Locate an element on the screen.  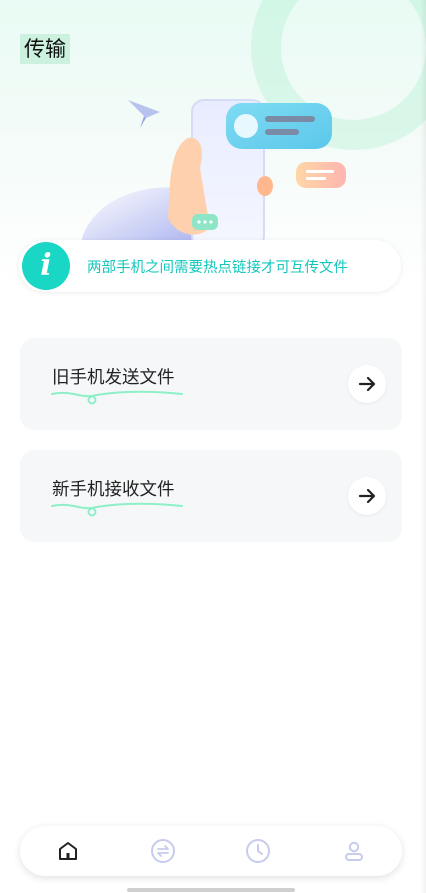
home-indicator is located at coordinates (211, 890).